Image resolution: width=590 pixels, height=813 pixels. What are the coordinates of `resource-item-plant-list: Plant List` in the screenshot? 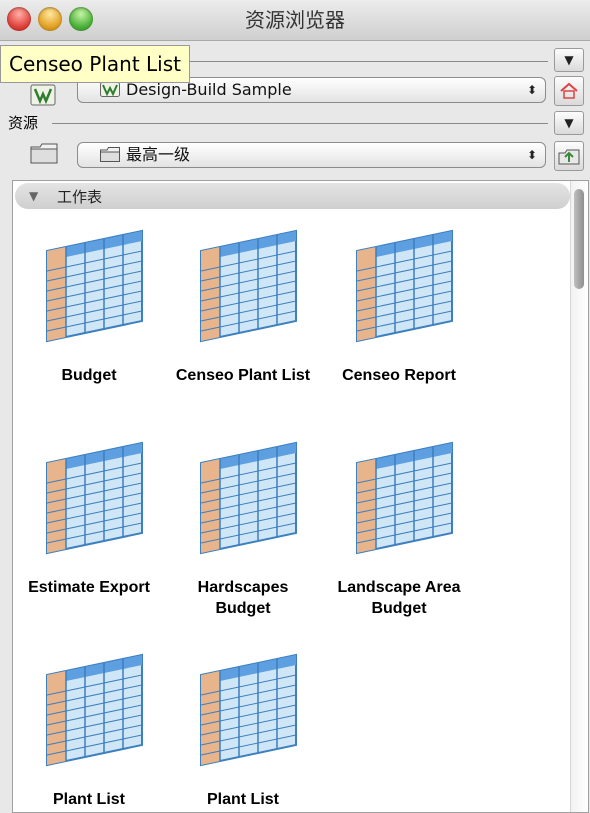 It's located at (89, 732).